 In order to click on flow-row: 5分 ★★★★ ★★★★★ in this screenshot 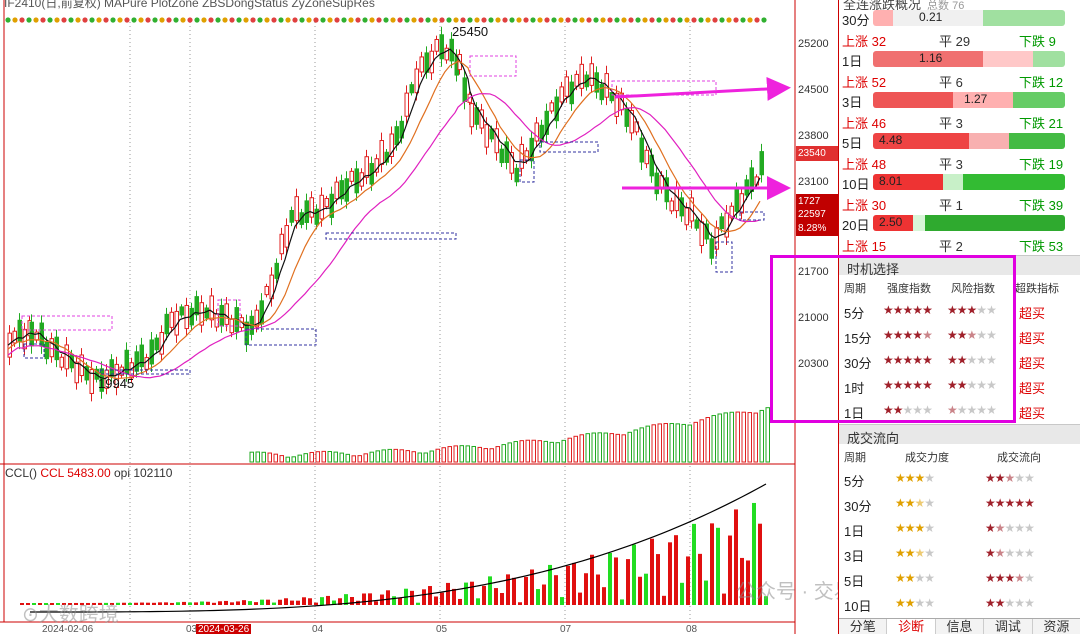, I will do `click(959, 478)`.